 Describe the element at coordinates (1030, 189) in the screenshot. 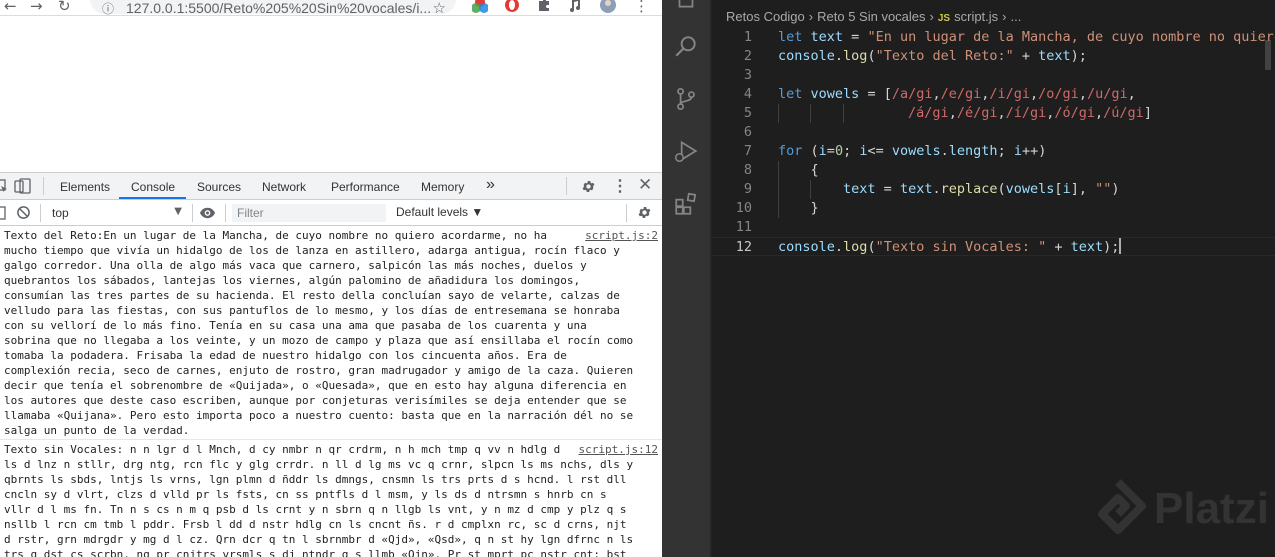

I see `code-token: vowels` at that location.